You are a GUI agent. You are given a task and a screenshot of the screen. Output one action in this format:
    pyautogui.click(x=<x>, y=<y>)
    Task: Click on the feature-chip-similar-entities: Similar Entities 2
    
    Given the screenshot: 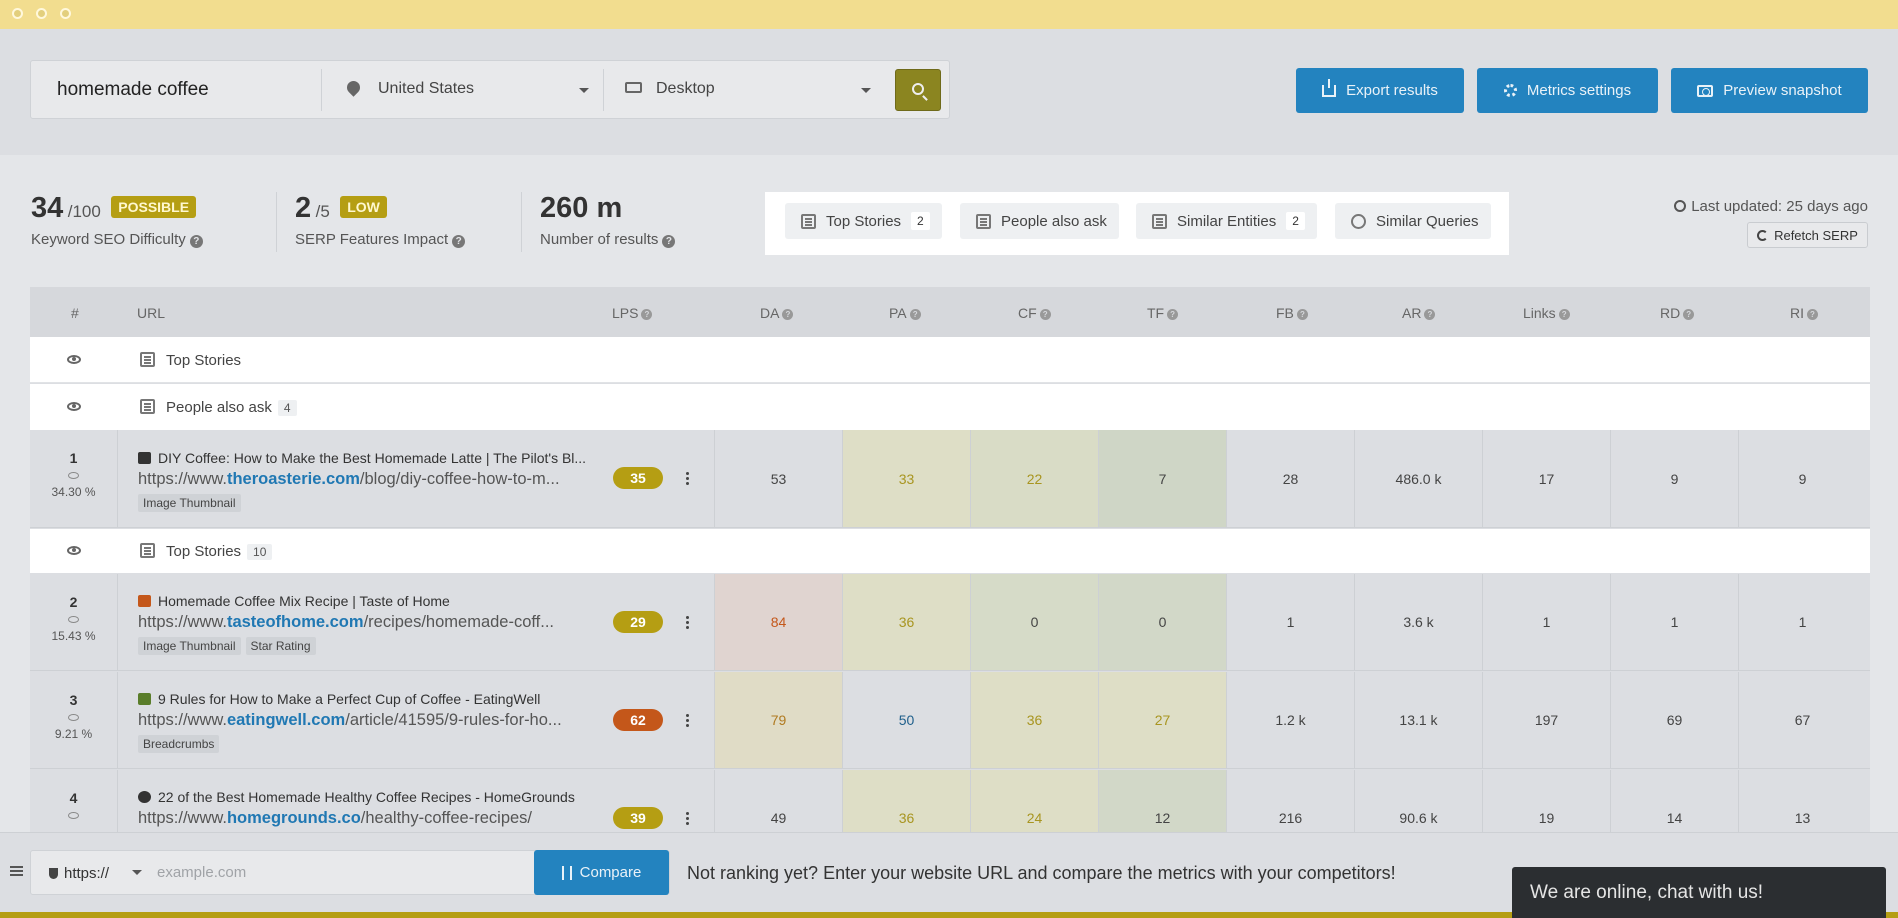 What is the action you would take?
    pyautogui.click(x=1226, y=221)
    